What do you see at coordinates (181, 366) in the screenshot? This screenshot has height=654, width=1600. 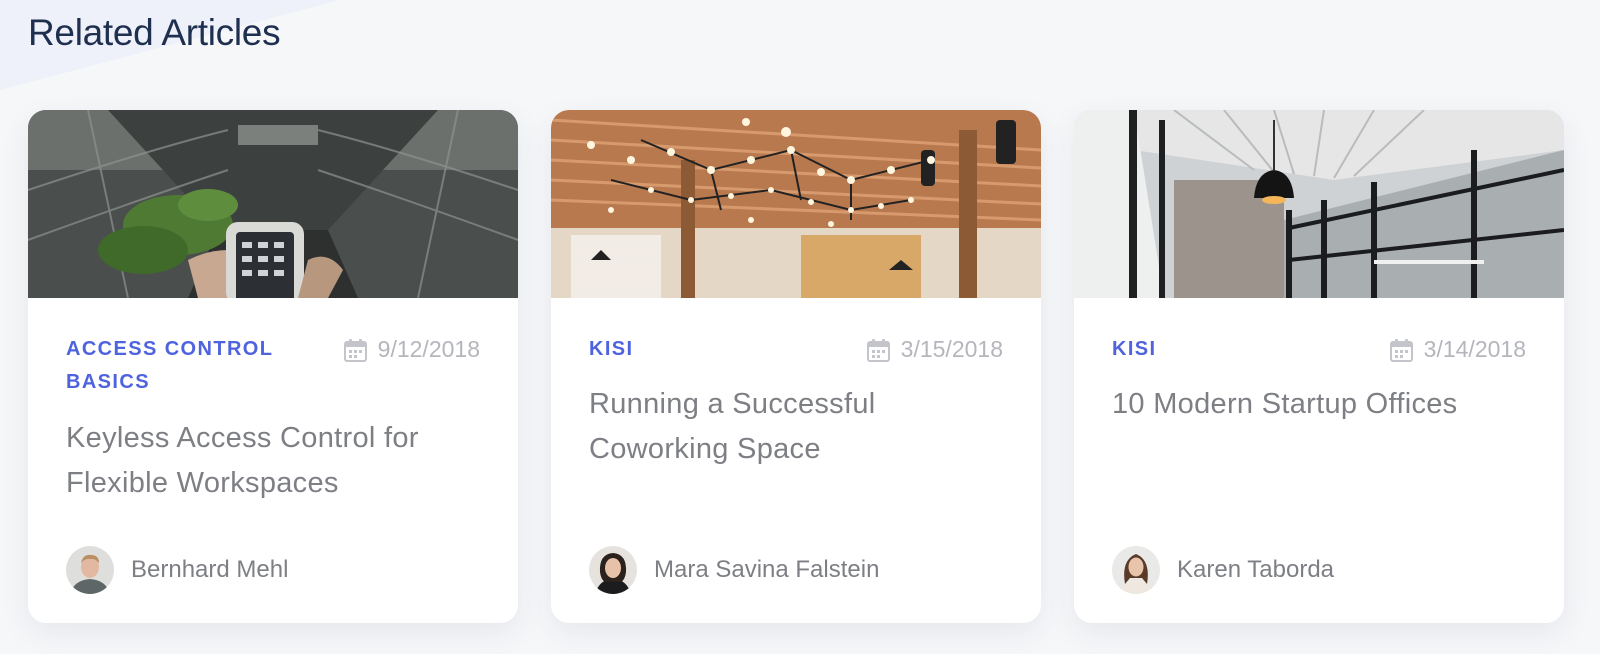 I see `article-category: ACCESS CONTROL BASICS` at bounding box center [181, 366].